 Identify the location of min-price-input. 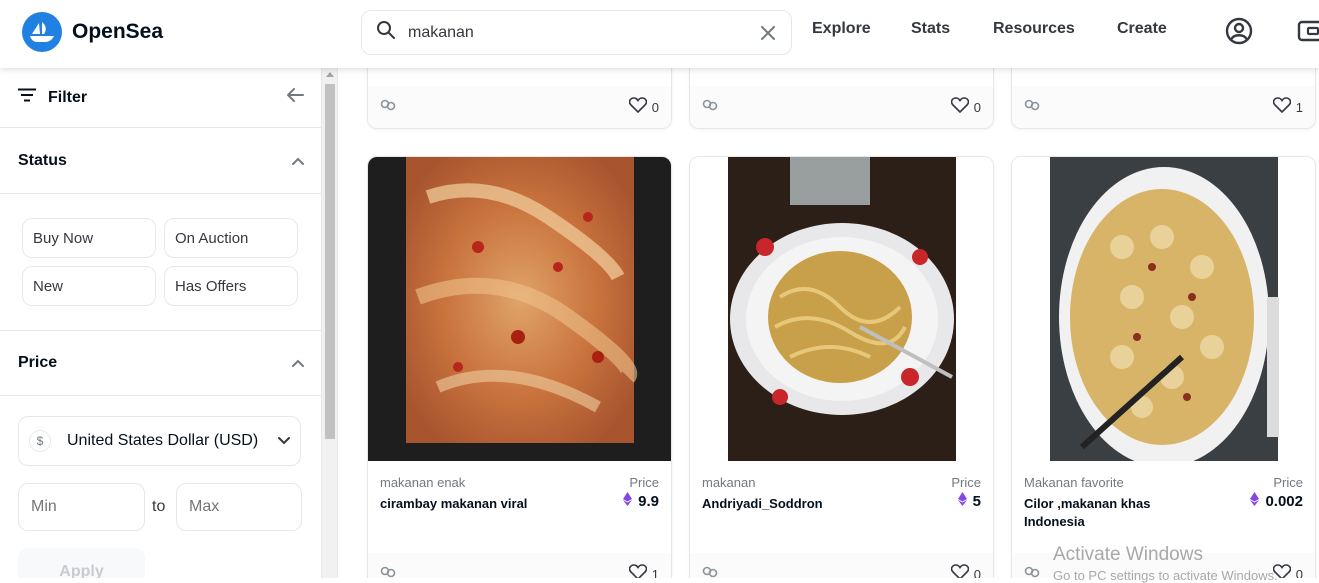
(81, 507).